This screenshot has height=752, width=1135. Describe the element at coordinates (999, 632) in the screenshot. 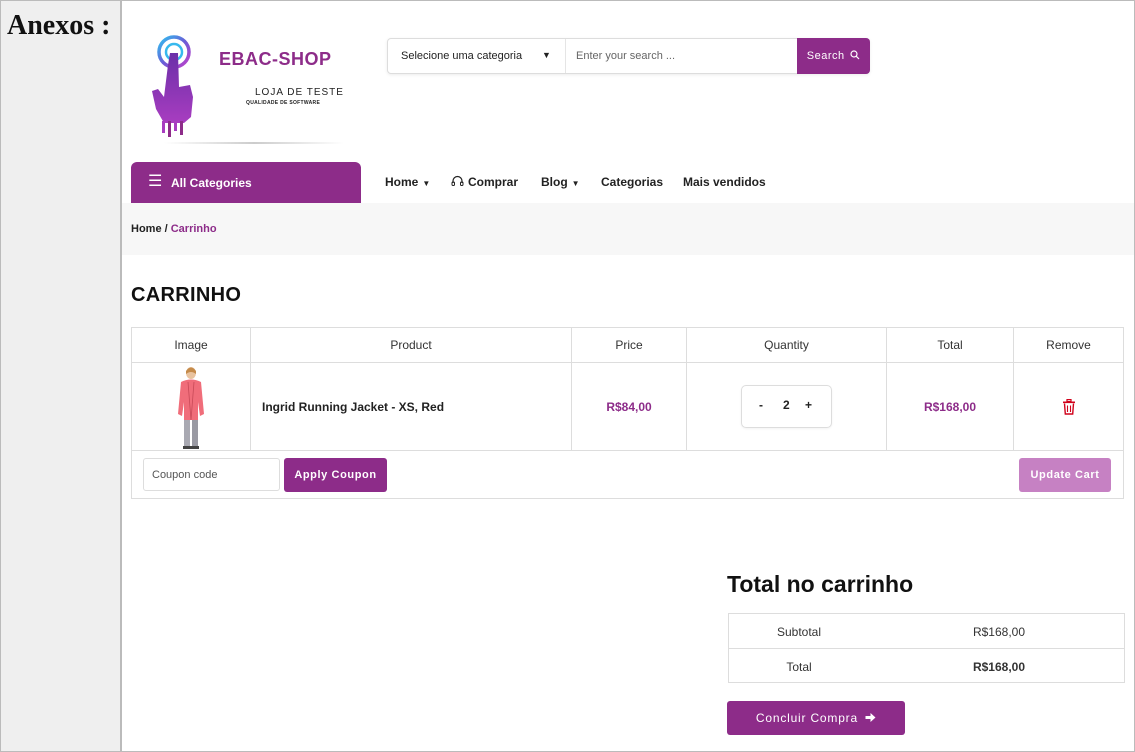

I see `subtotal-value: R$168,00` at that location.